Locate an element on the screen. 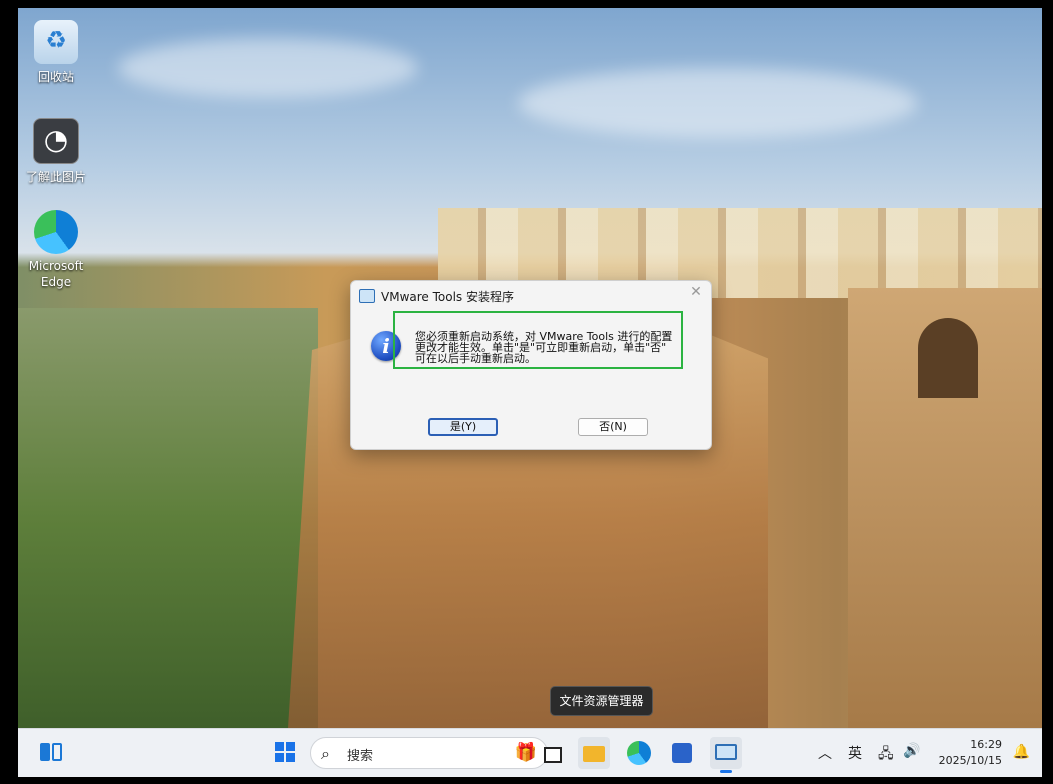 Image resolution: width=1053 pixels, height=784 pixels. volume-icon: 🔊 is located at coordinates (911, 751).